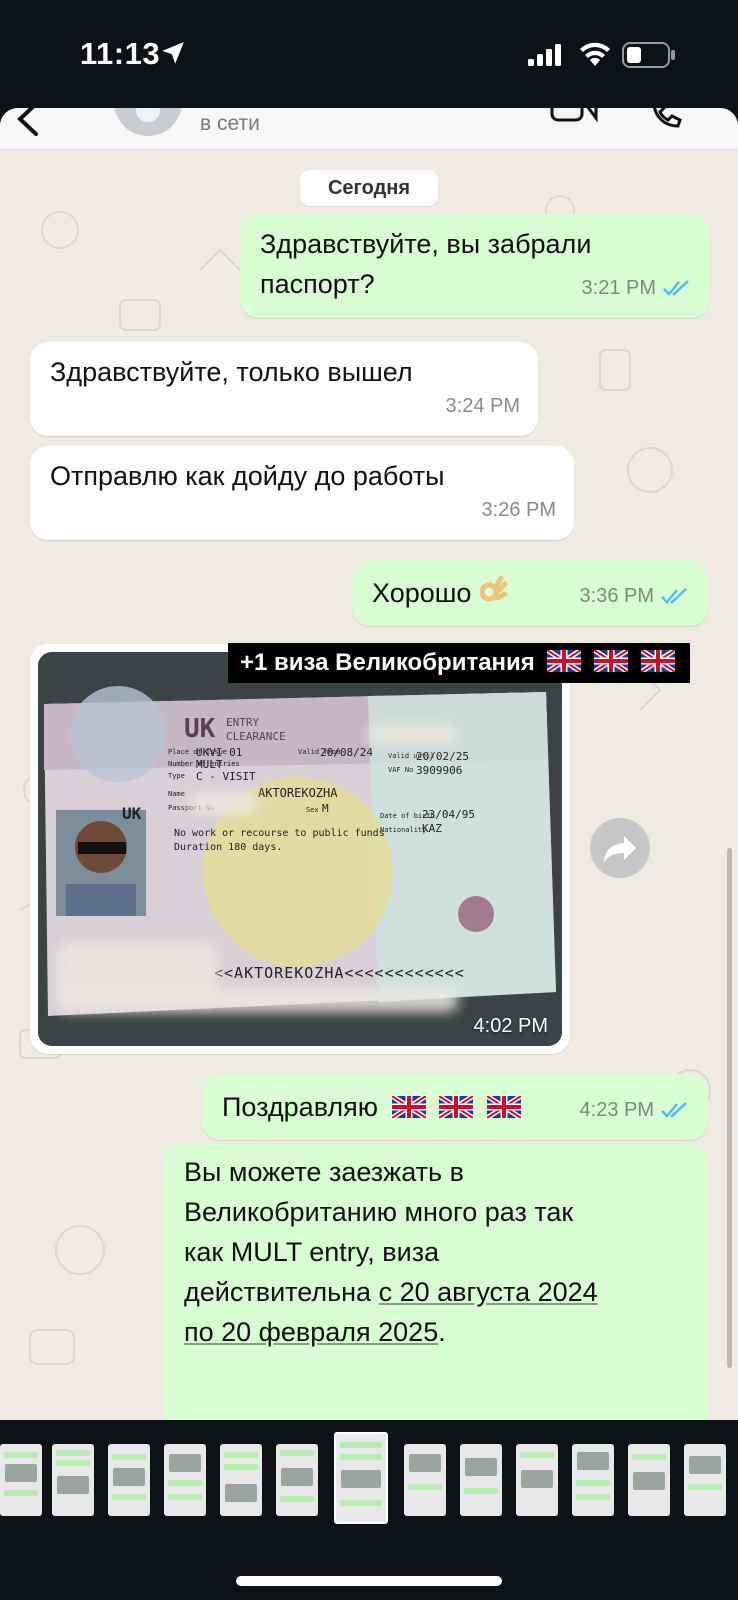 The width and height of the screenshot is (738, 1600). I want to click on phone-call-icon, so click(667, 119).